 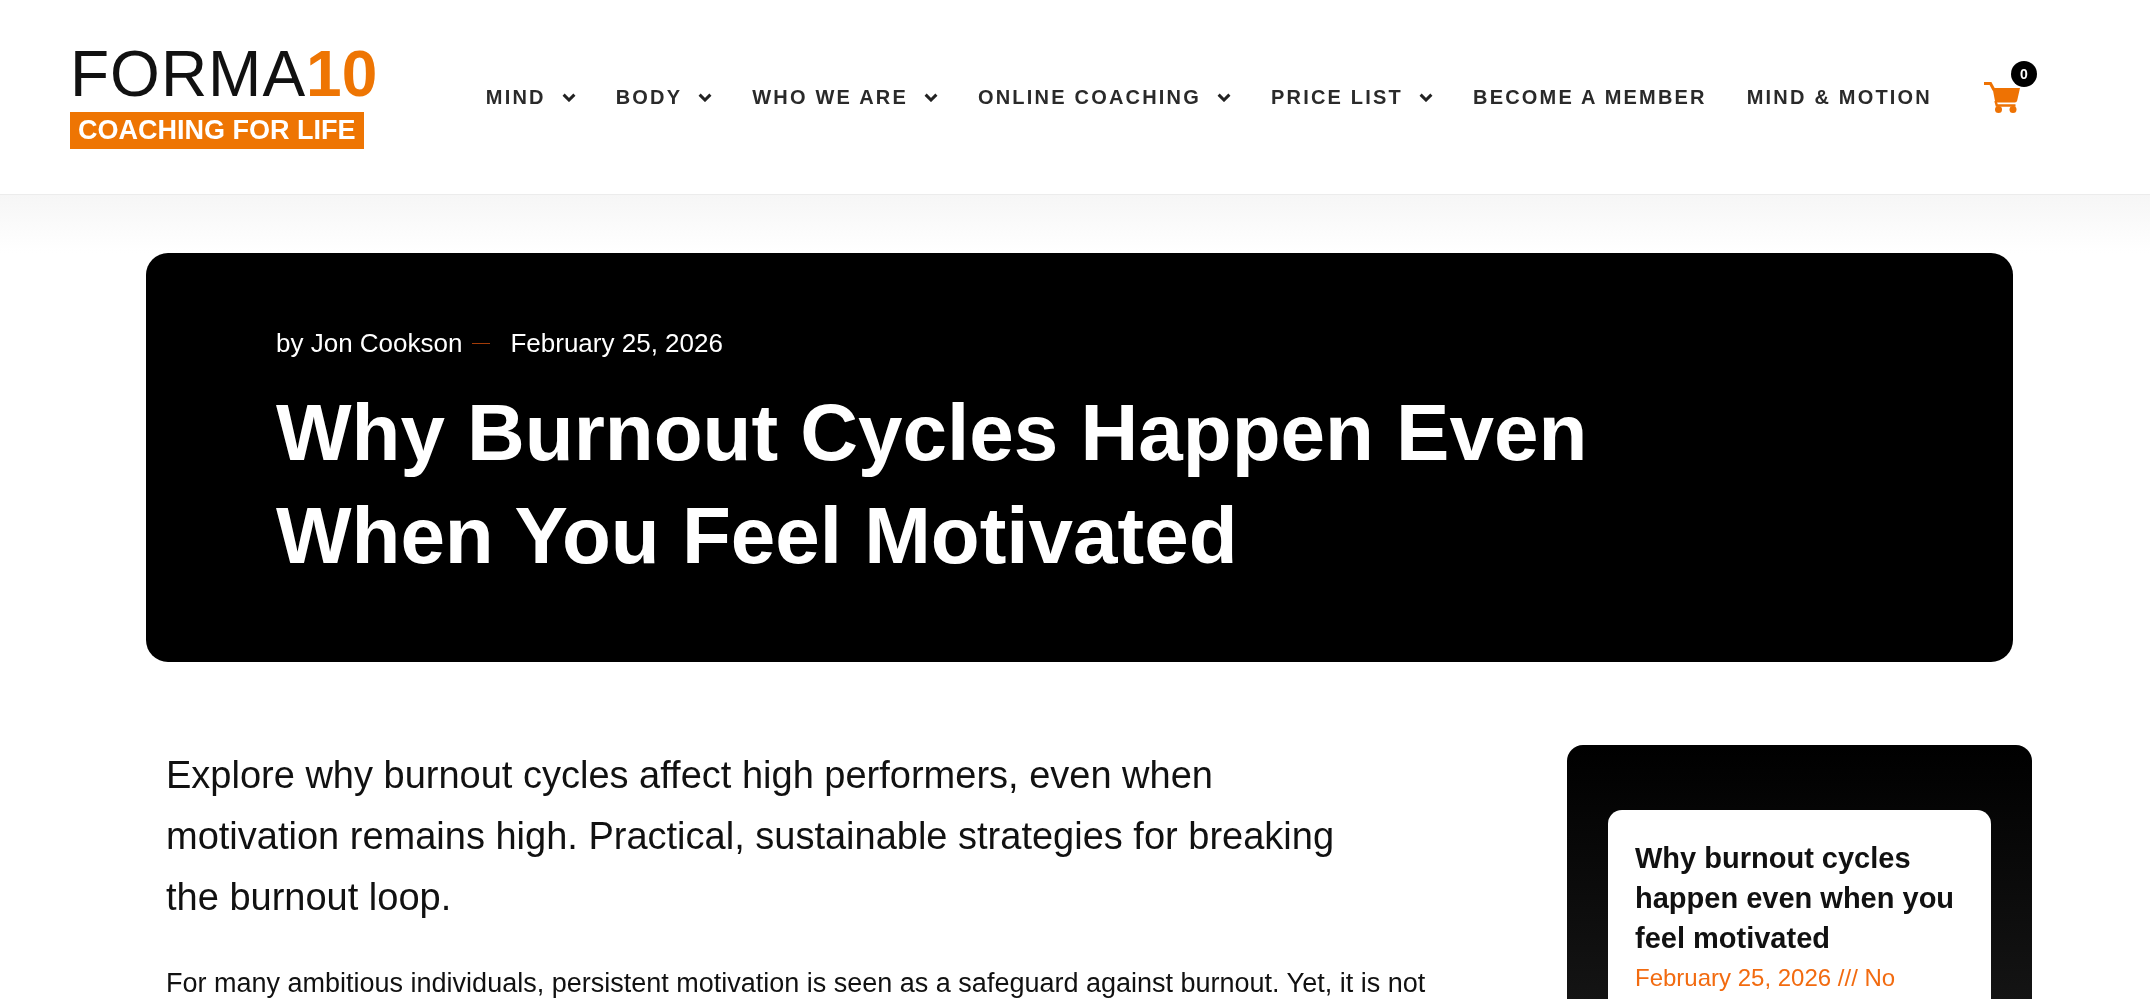 What do you see at coordinates (1799, 898) in the screenshot?
I see `post-title-link: Why burnout cycles happen even when you feel motivated` at bounding box center [1799, 898].